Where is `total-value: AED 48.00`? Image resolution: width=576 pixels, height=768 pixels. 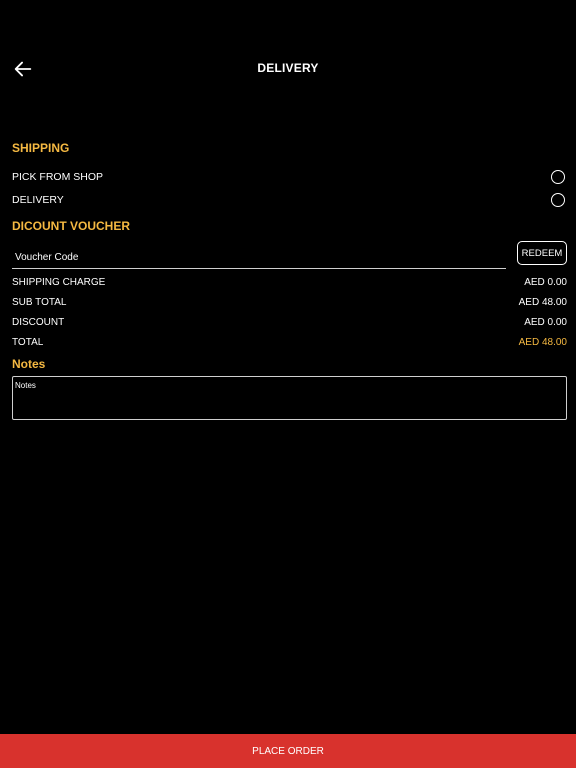 total-value: AED 48.00 is located at coordinates (542, 342).